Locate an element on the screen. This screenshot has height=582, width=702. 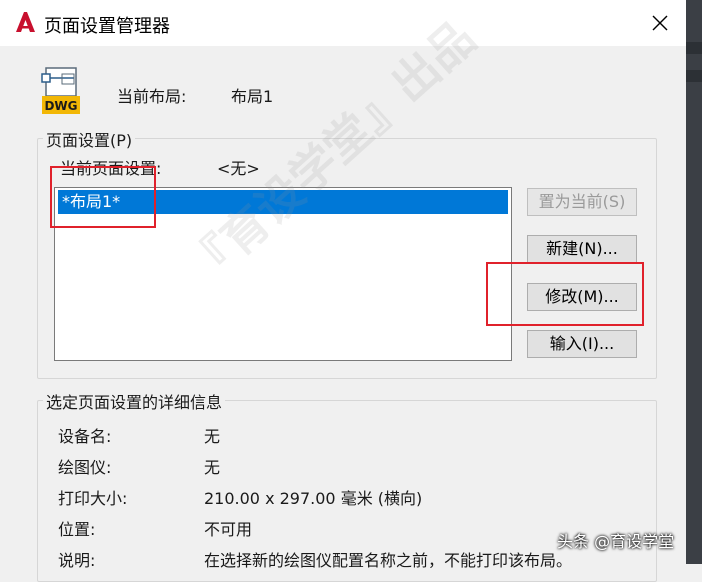
device-name-label: 设备名: is located at coordinates (85, 436).